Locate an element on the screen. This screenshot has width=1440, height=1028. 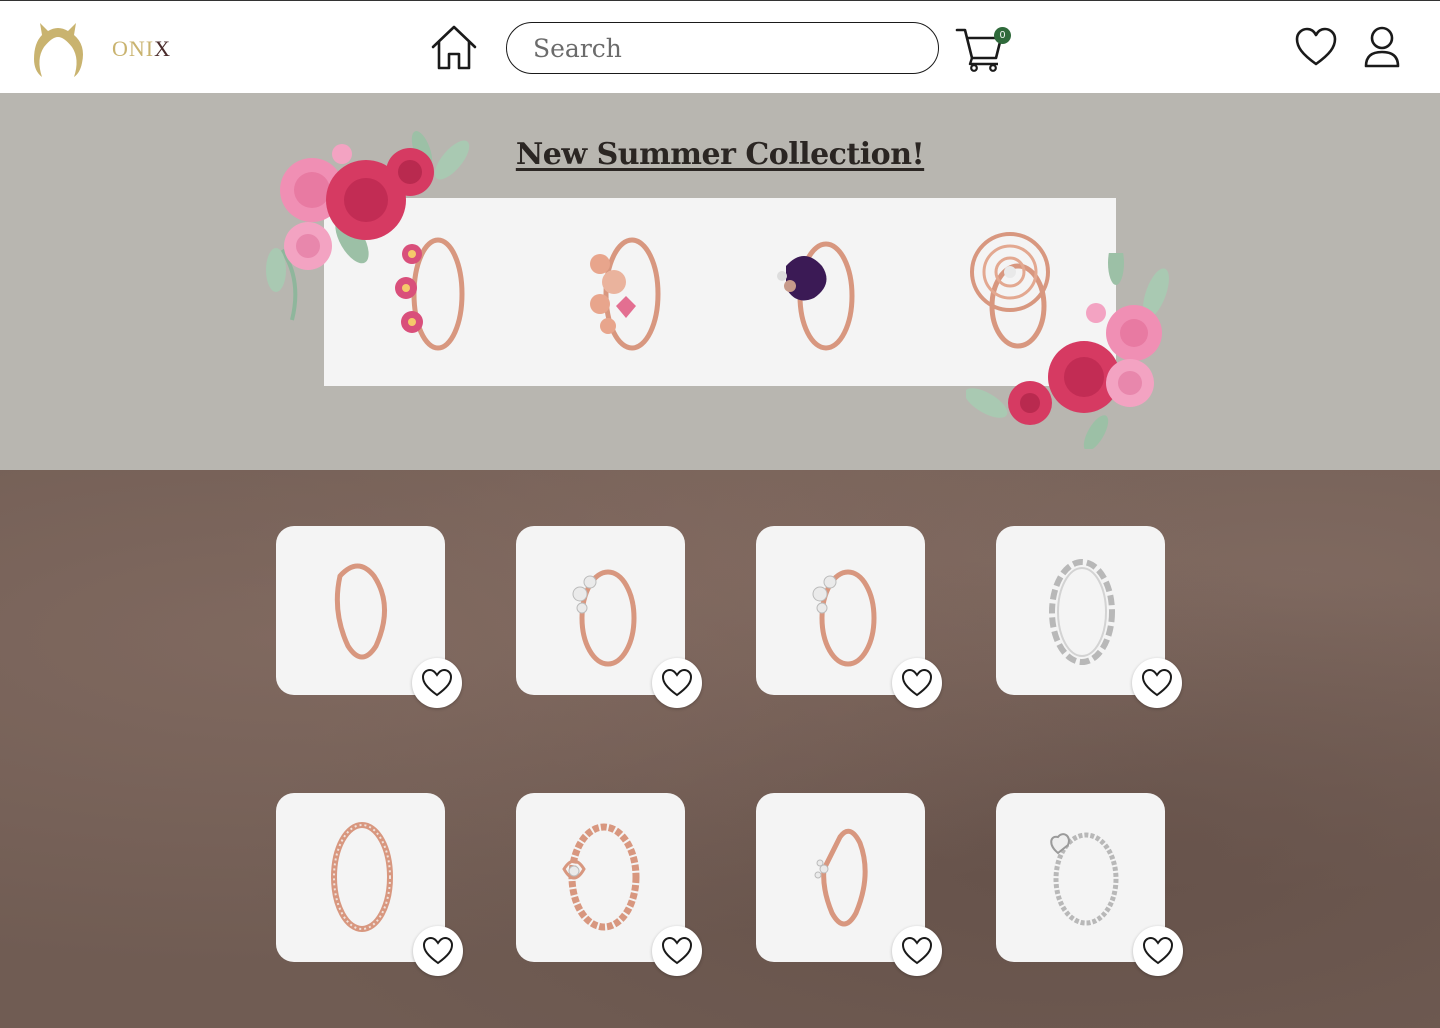
logo-icon is located at coordinates (58, 47).